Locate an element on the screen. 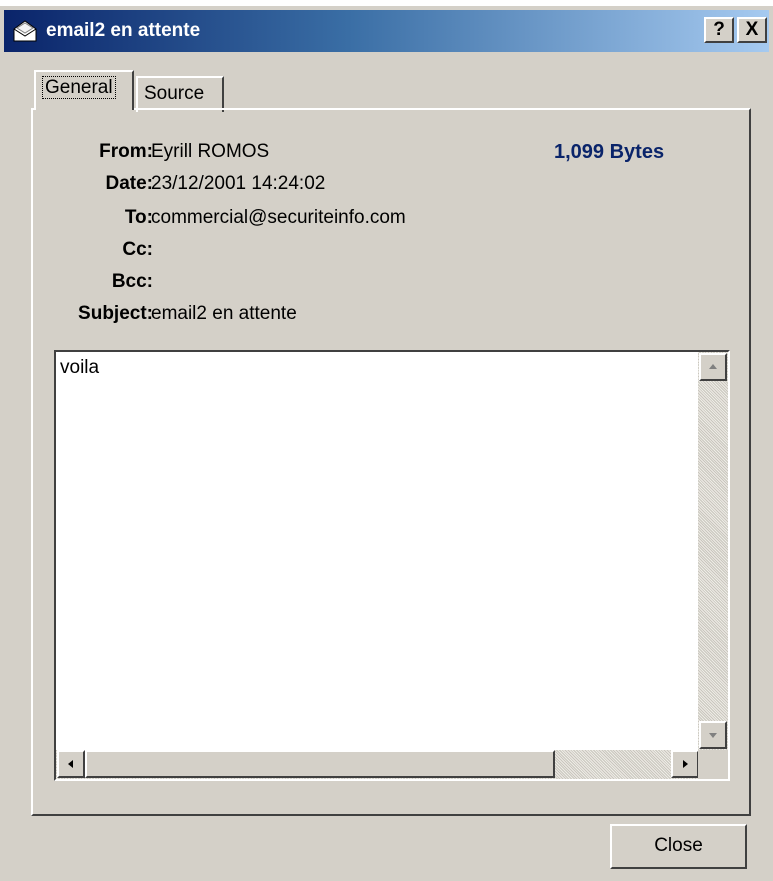  vertical-scroll-track is located at coordinates (713, 551).